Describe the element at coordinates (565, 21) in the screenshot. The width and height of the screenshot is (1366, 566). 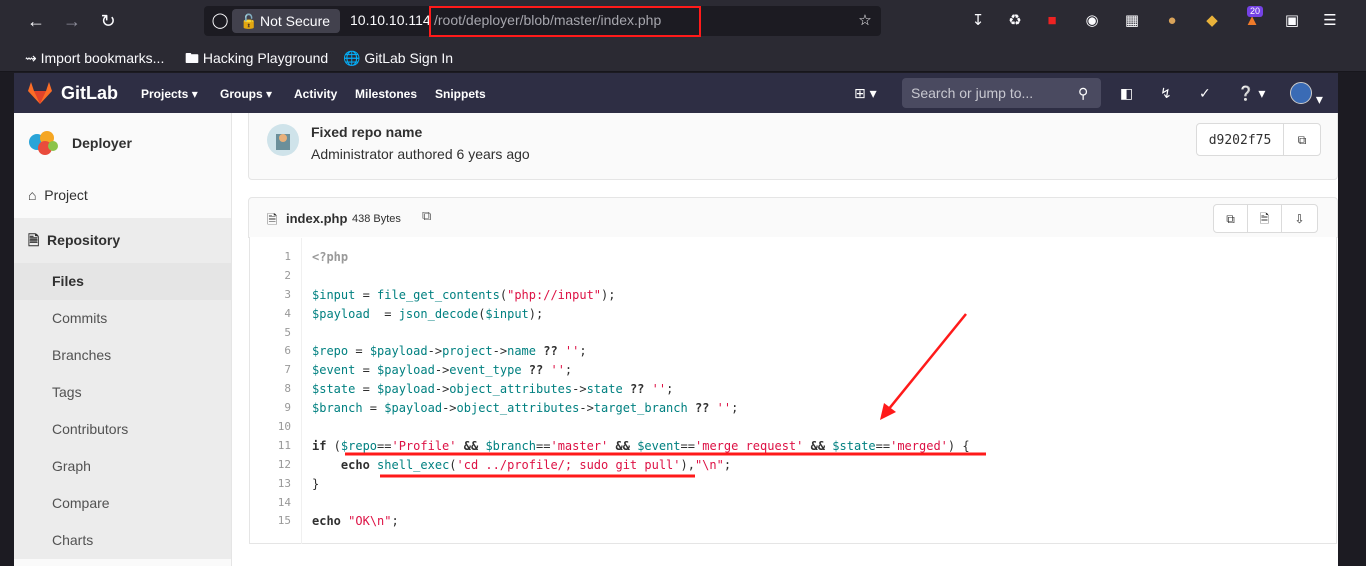
I see `url-annotation-box` at that location.